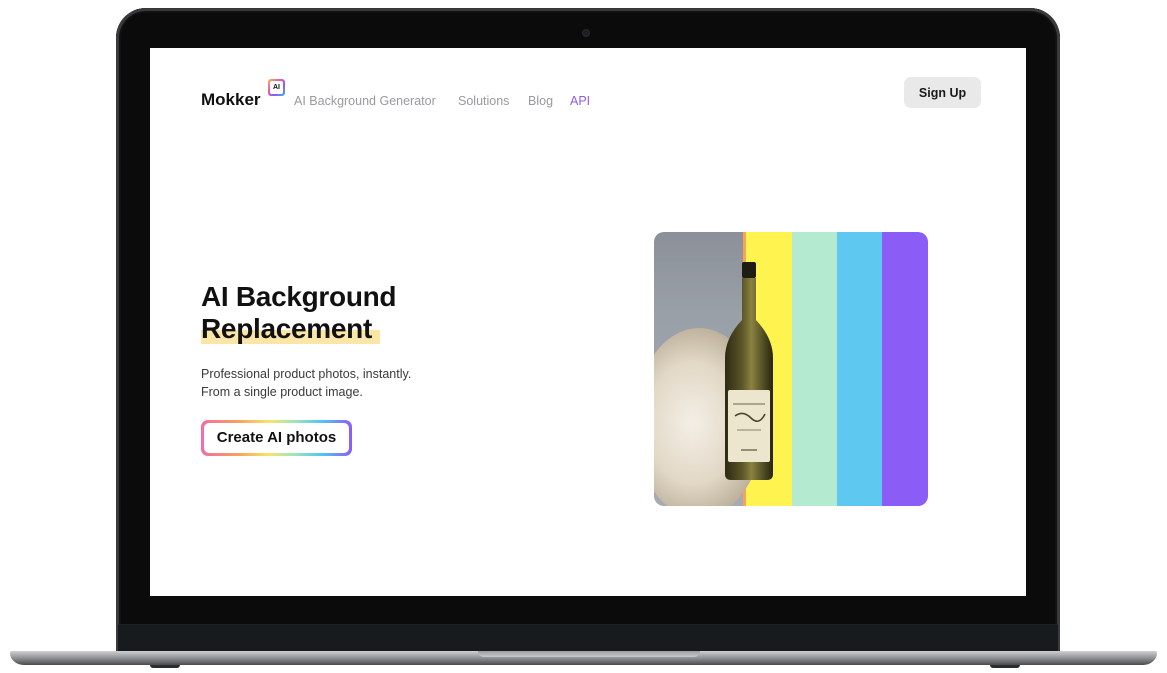 The height and width of the screenshot is (673, 1167). Describe the element at coordinates (588, 638) in the screenshot. I see `laptop-chin` at that location.